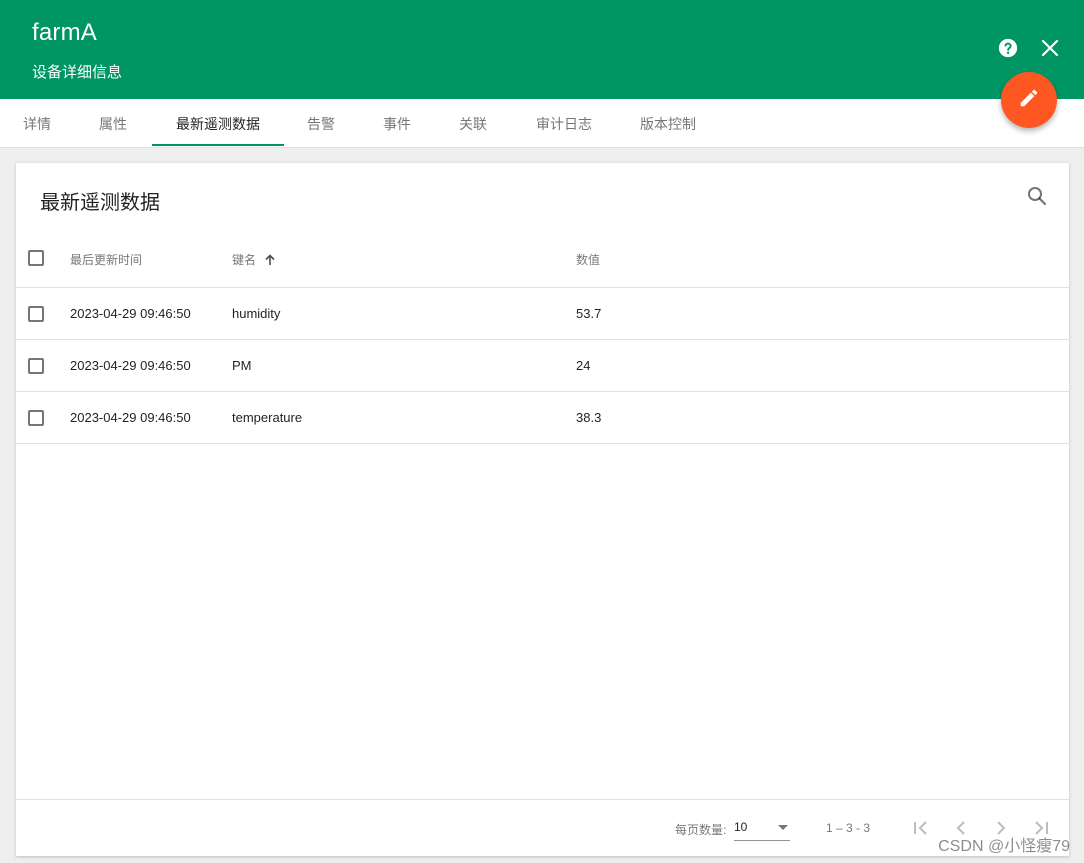 The width and height of the screenshot is (1084, 863). What do you see at coordinates (762, 828) in the screenshot?
I see `page-size-select: 10` at bounding box center [762, 828].